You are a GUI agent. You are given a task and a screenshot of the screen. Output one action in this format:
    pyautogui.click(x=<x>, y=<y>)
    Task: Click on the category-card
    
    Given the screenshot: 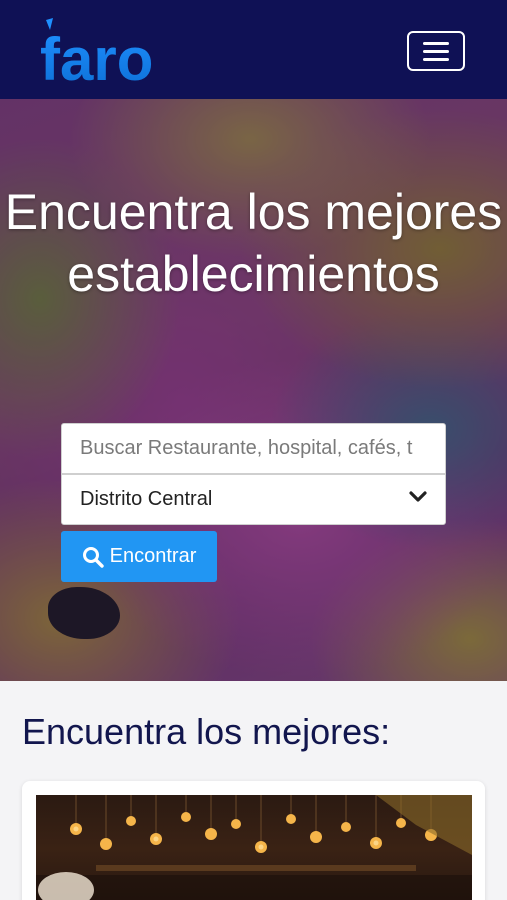 What is the action you would take?
    pyautogui.click(x=253, y=840)
    